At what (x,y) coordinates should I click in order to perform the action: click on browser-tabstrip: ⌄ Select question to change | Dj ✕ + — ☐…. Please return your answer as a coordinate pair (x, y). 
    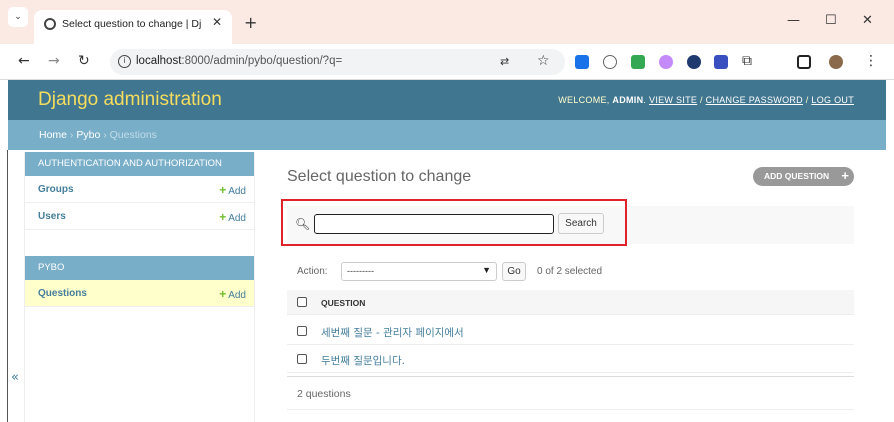
    Looking at the image, I should click on (447, 22).